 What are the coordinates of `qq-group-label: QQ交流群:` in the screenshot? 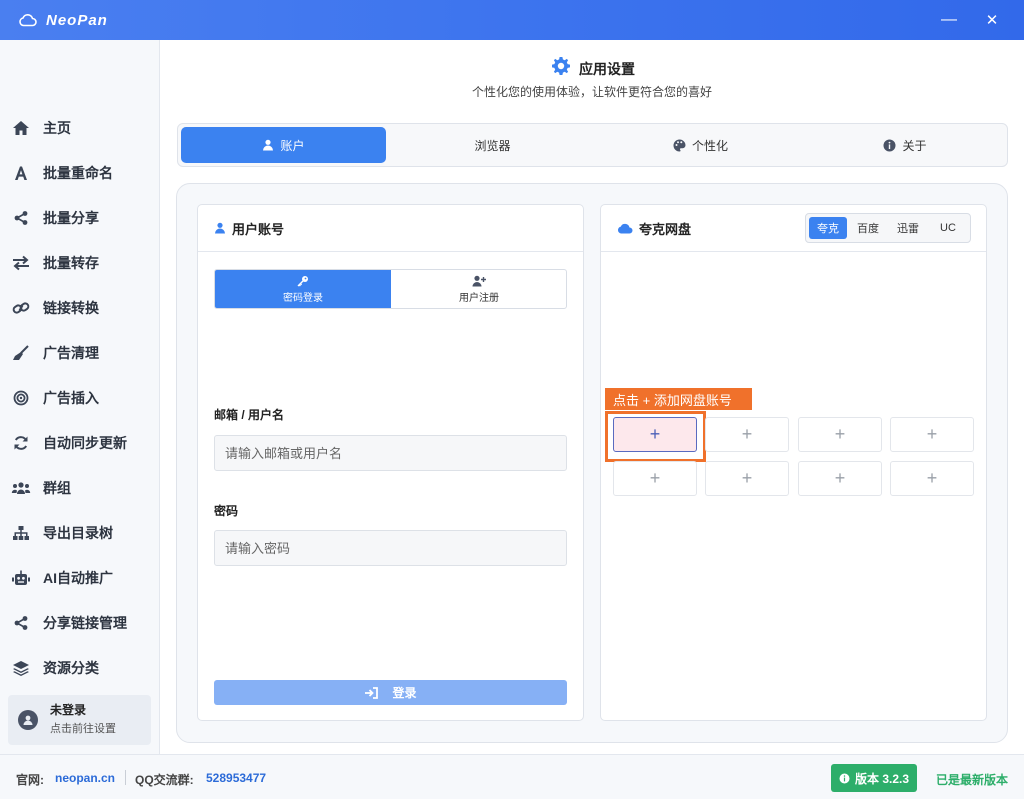 It's located at (164, 780).